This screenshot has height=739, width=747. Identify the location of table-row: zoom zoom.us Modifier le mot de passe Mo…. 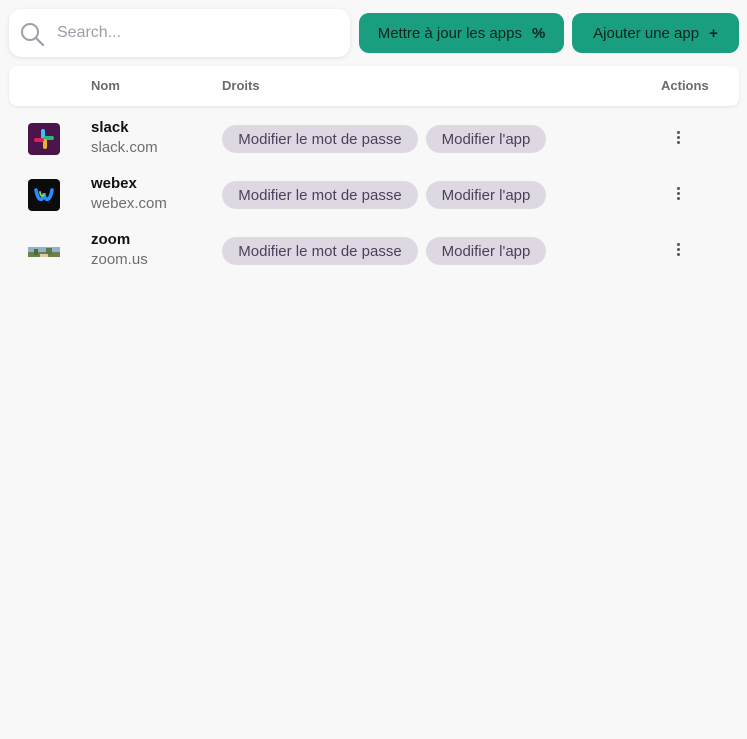
(373, 251).